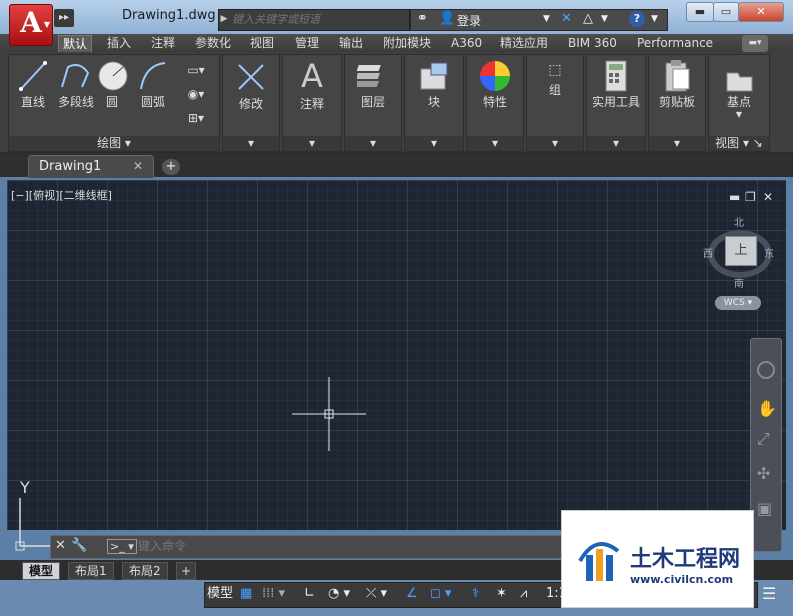  What do you see at coordinates (739, 282) in the screenshot?
I see `compass-south: 南` at bounding box center [739, 282].